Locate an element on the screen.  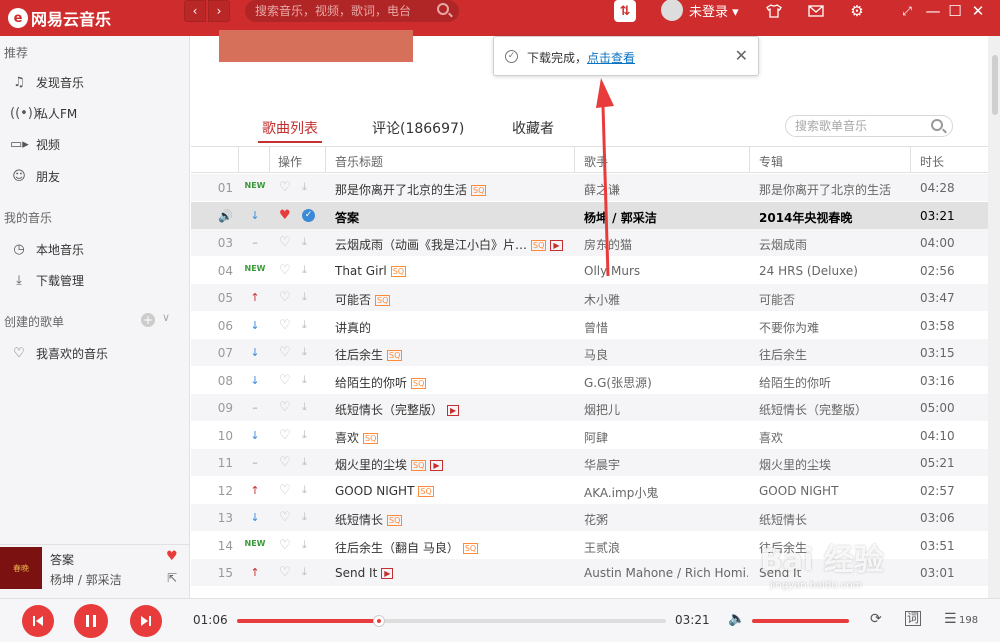
skin-icon is located at coordinates (774, 11).